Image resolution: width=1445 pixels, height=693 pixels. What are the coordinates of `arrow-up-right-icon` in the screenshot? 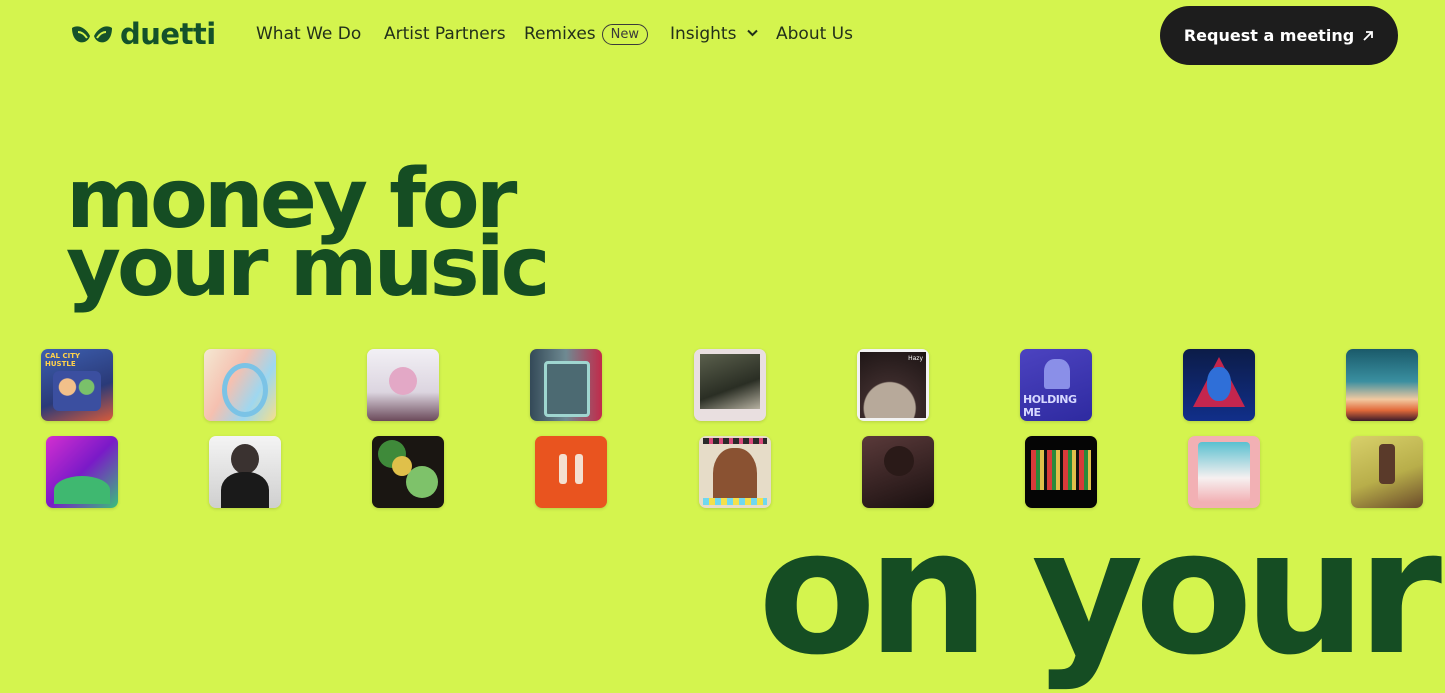 It's located at (1368, 35).